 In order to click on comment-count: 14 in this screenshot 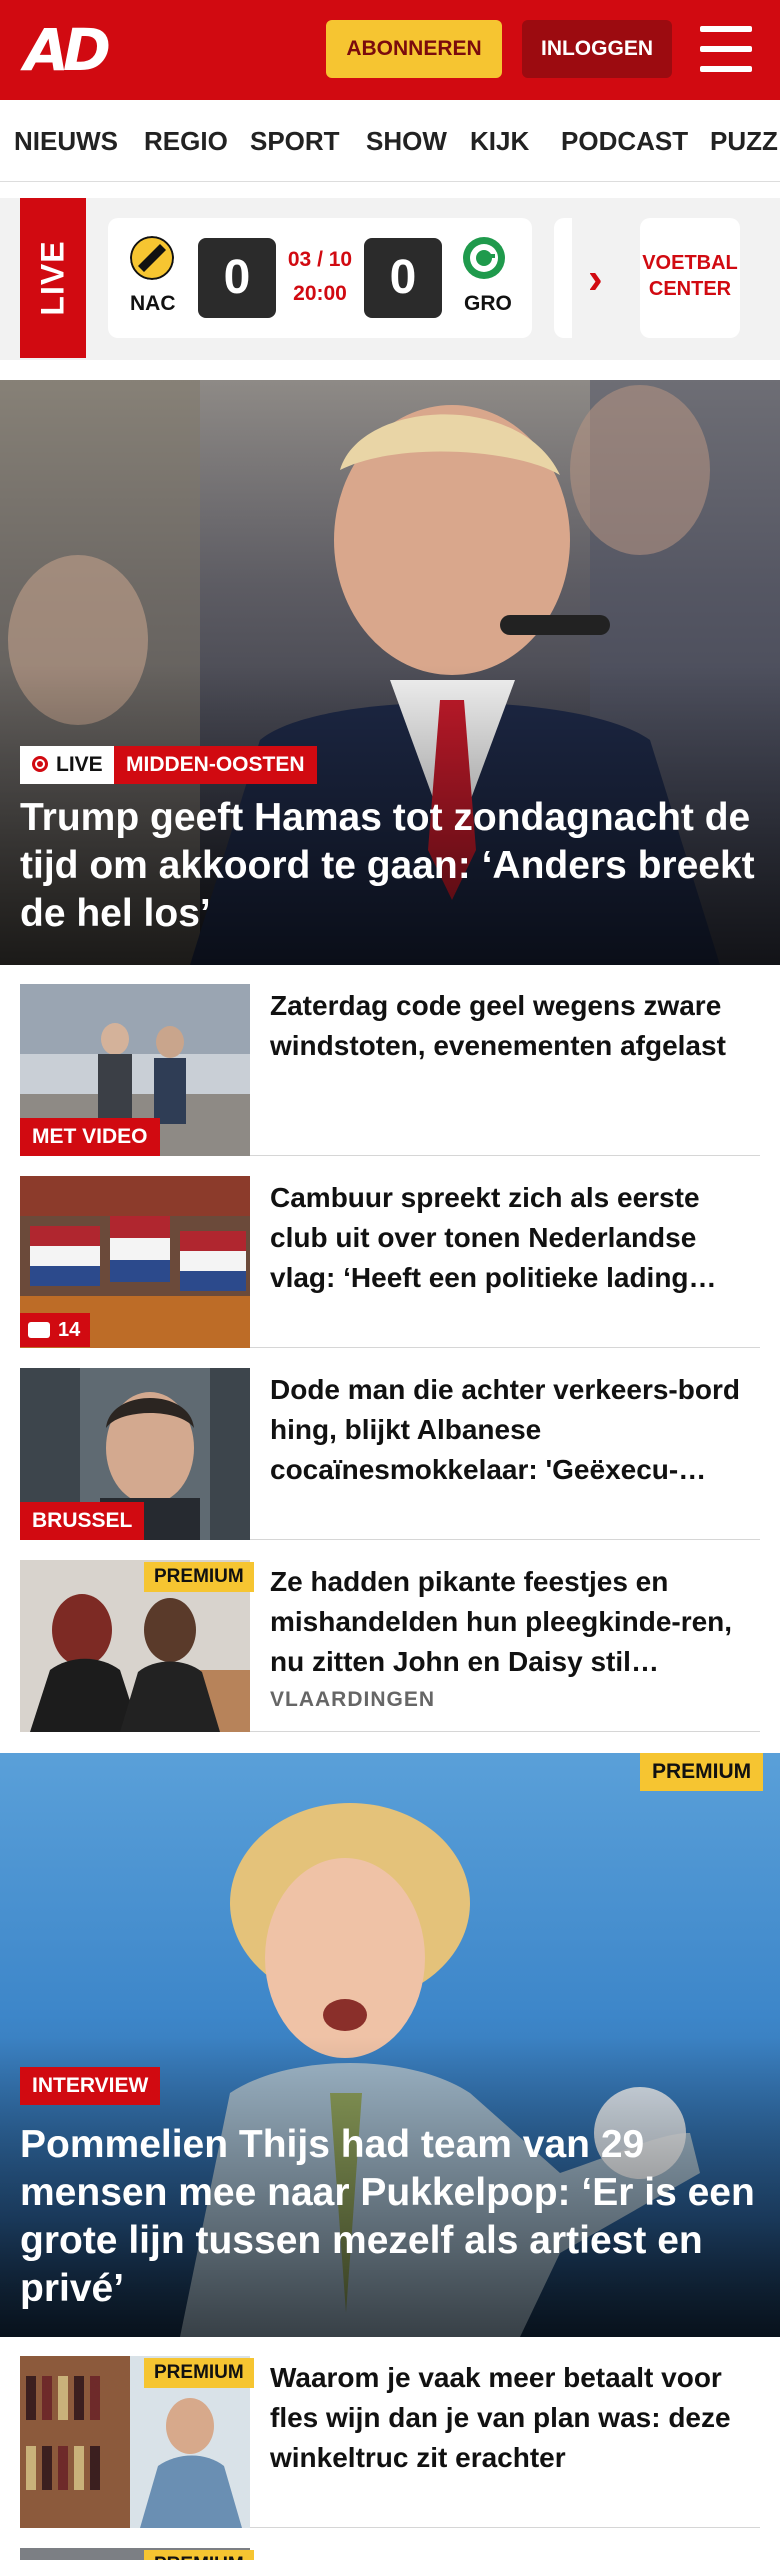, I will do `click(69, 1330)`.